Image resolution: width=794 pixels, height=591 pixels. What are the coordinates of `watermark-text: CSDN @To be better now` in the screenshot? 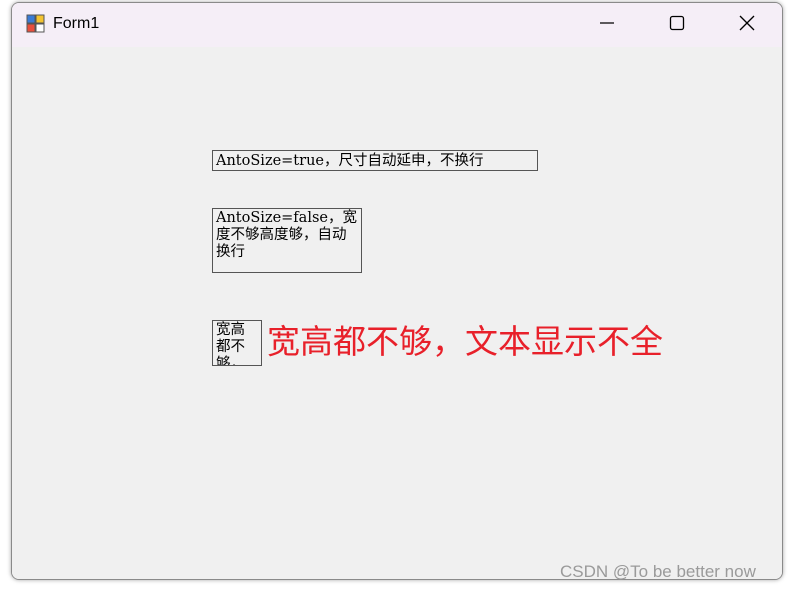 It's located at (658, 571).